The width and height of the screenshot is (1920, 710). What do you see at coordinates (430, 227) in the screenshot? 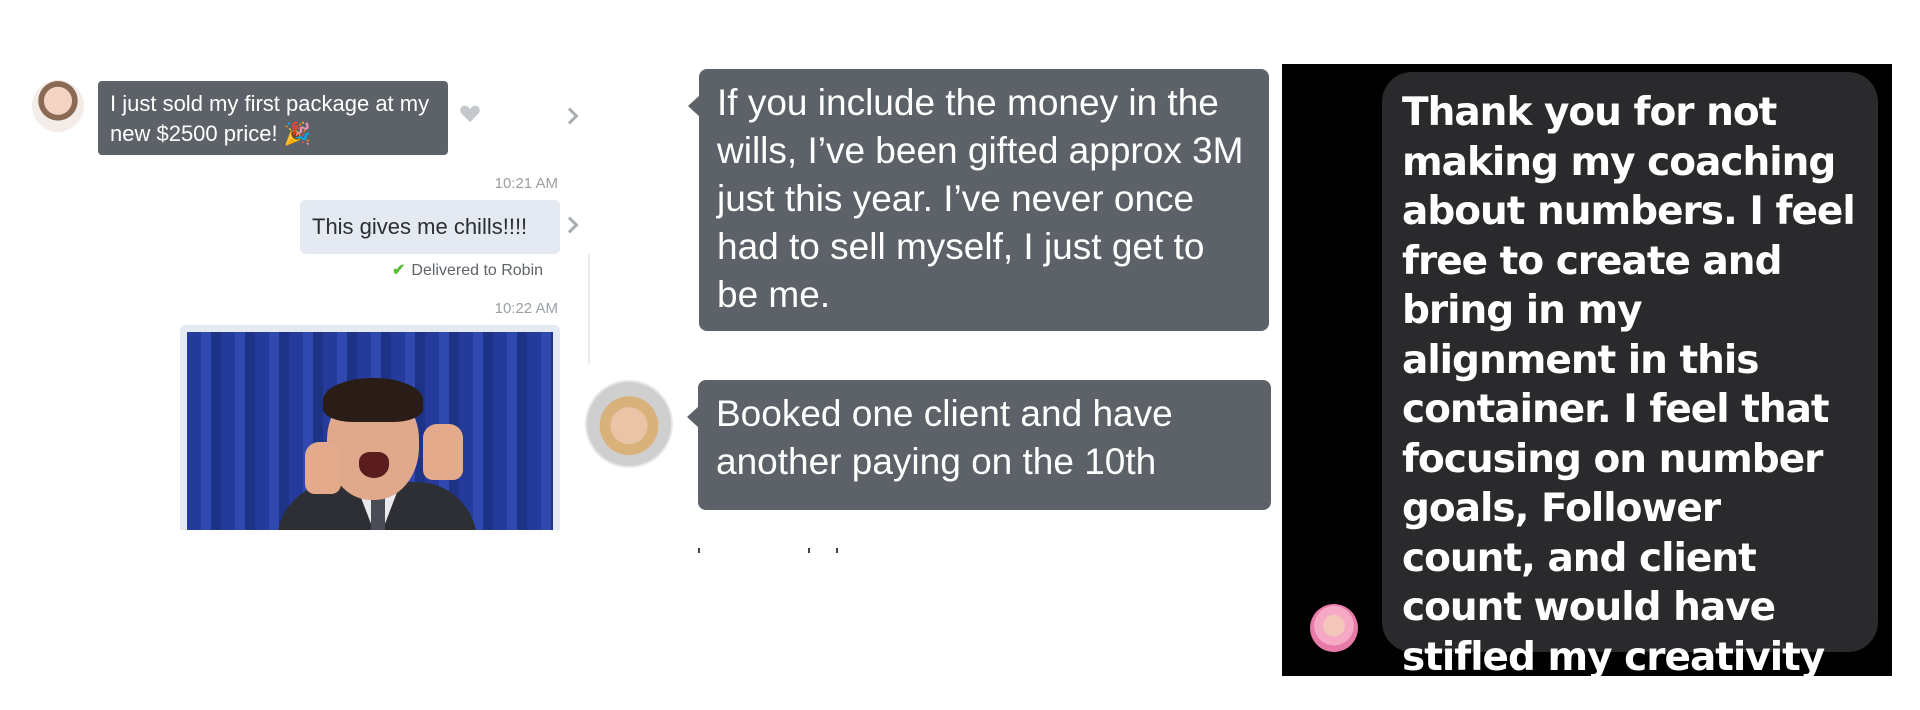
I see `outgoing-message-bubble: This gives me chills!!!!` at bounding box center [430, 227].